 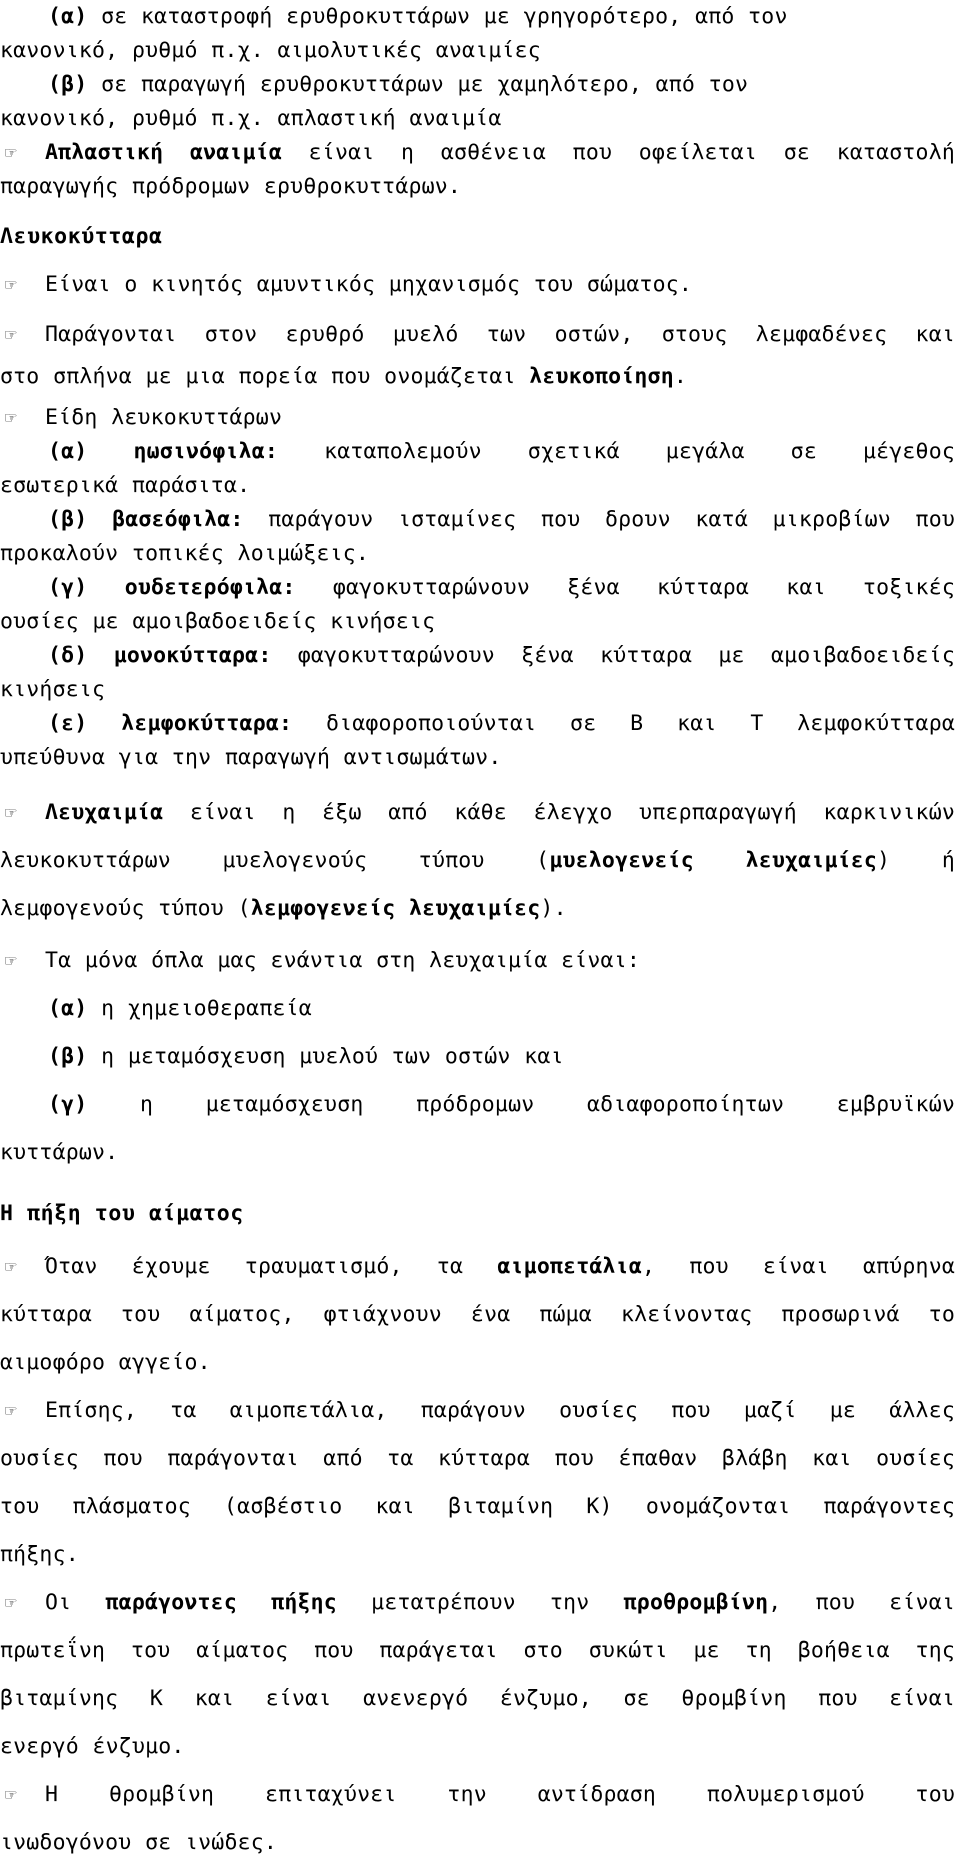 What do you see at coordinates (251, 118) in the screenshot?
I see `item-text-beta-line2: κανονικό, ρυθμό π.χ. απλαστική αναιμία` at bounding box center [251, 118].